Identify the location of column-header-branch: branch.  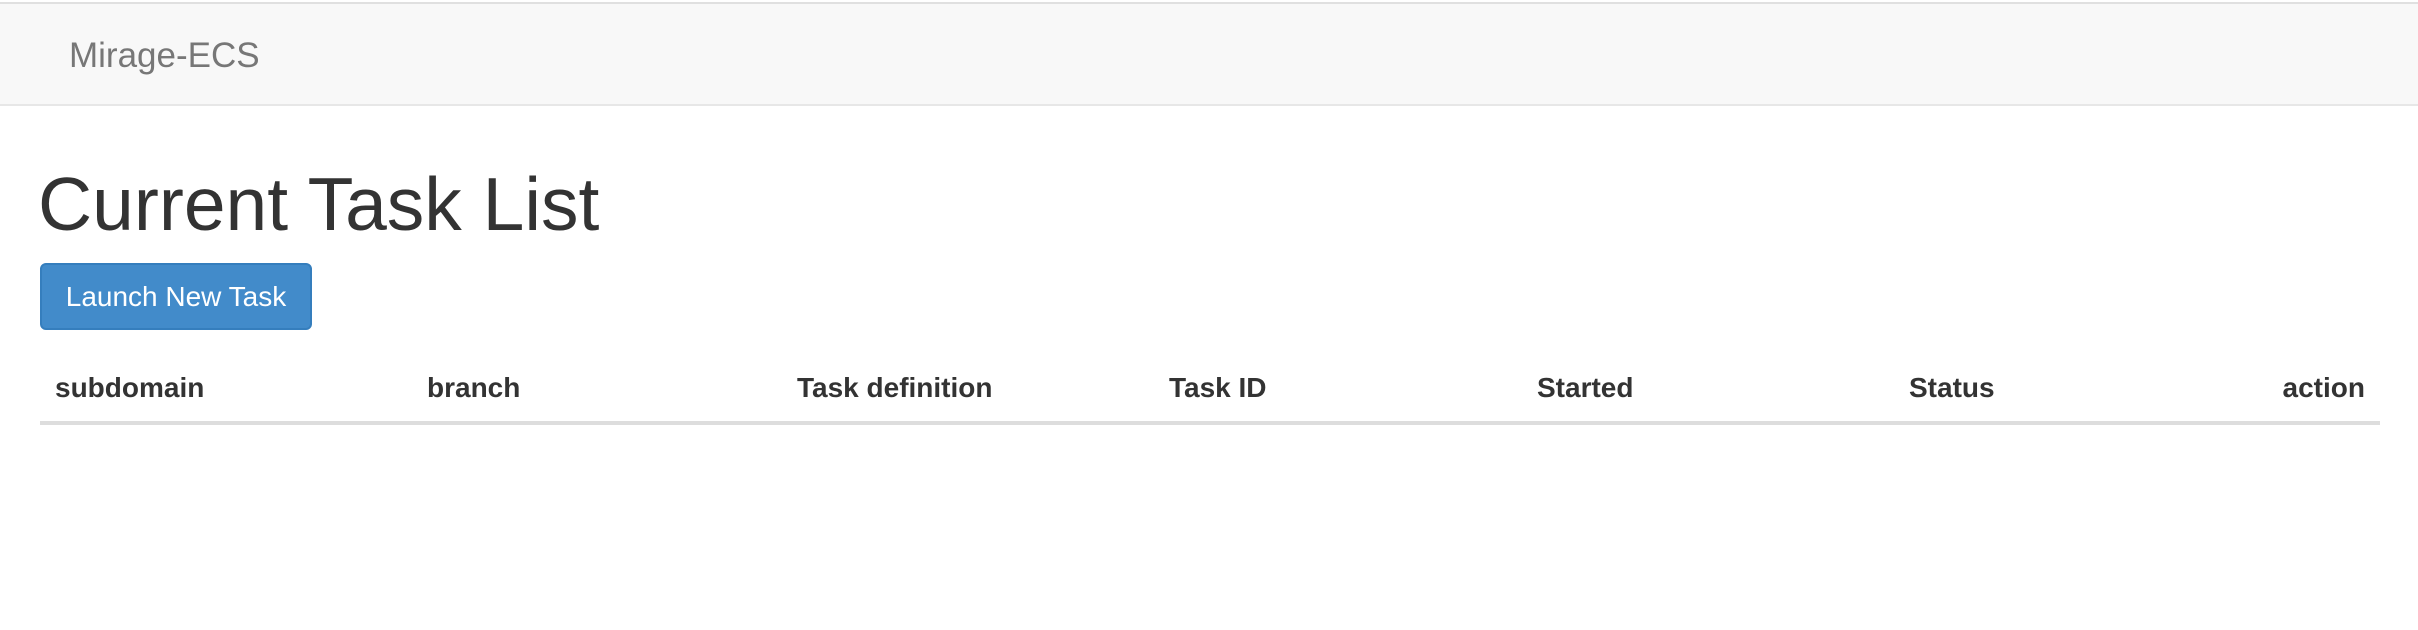
(474, 387).